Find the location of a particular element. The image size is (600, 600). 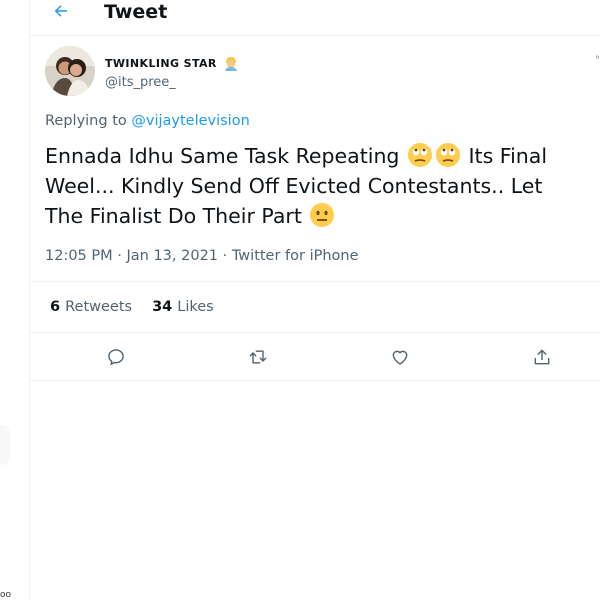

likes-label: Likes is located at coordinates (195, 307).